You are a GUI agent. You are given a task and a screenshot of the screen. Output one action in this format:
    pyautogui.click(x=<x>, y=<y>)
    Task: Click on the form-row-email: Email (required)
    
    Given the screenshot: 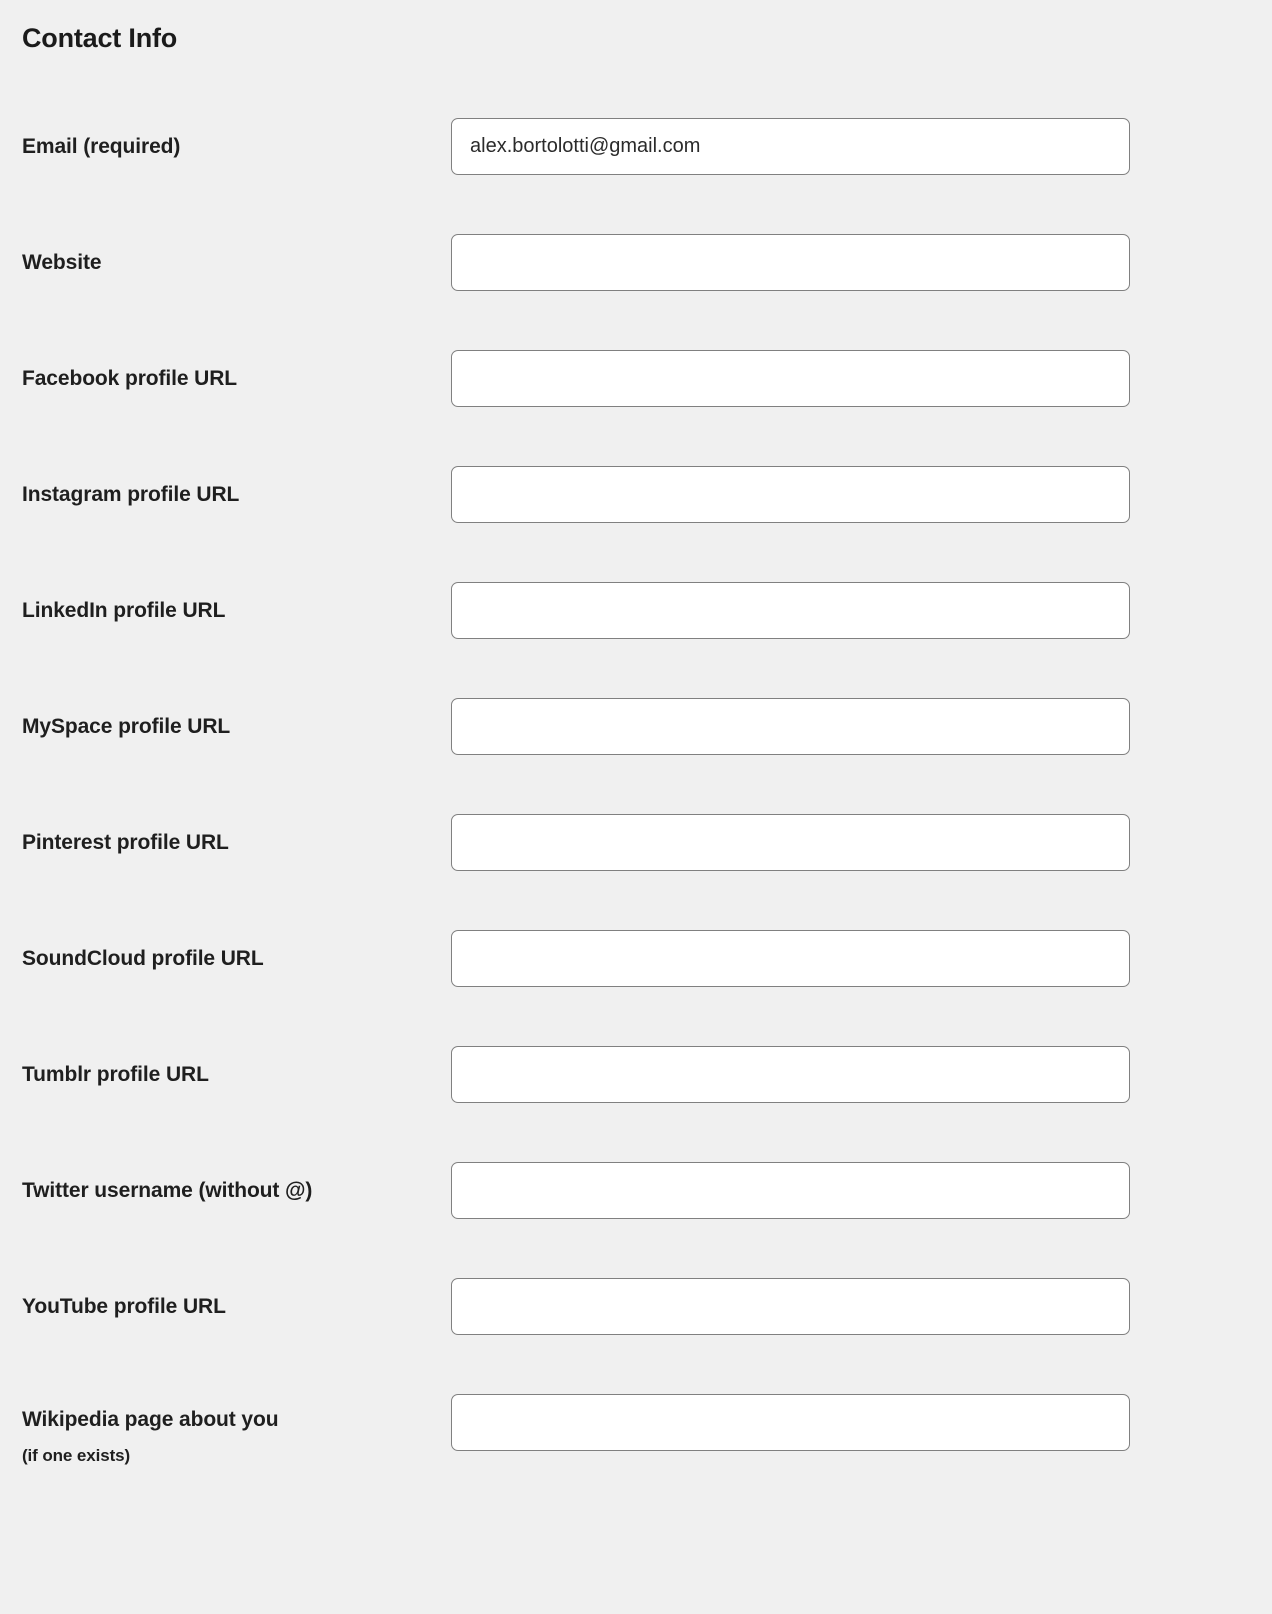 What is the action you would take?
    pyautogui.click(x=636, y=162)
    